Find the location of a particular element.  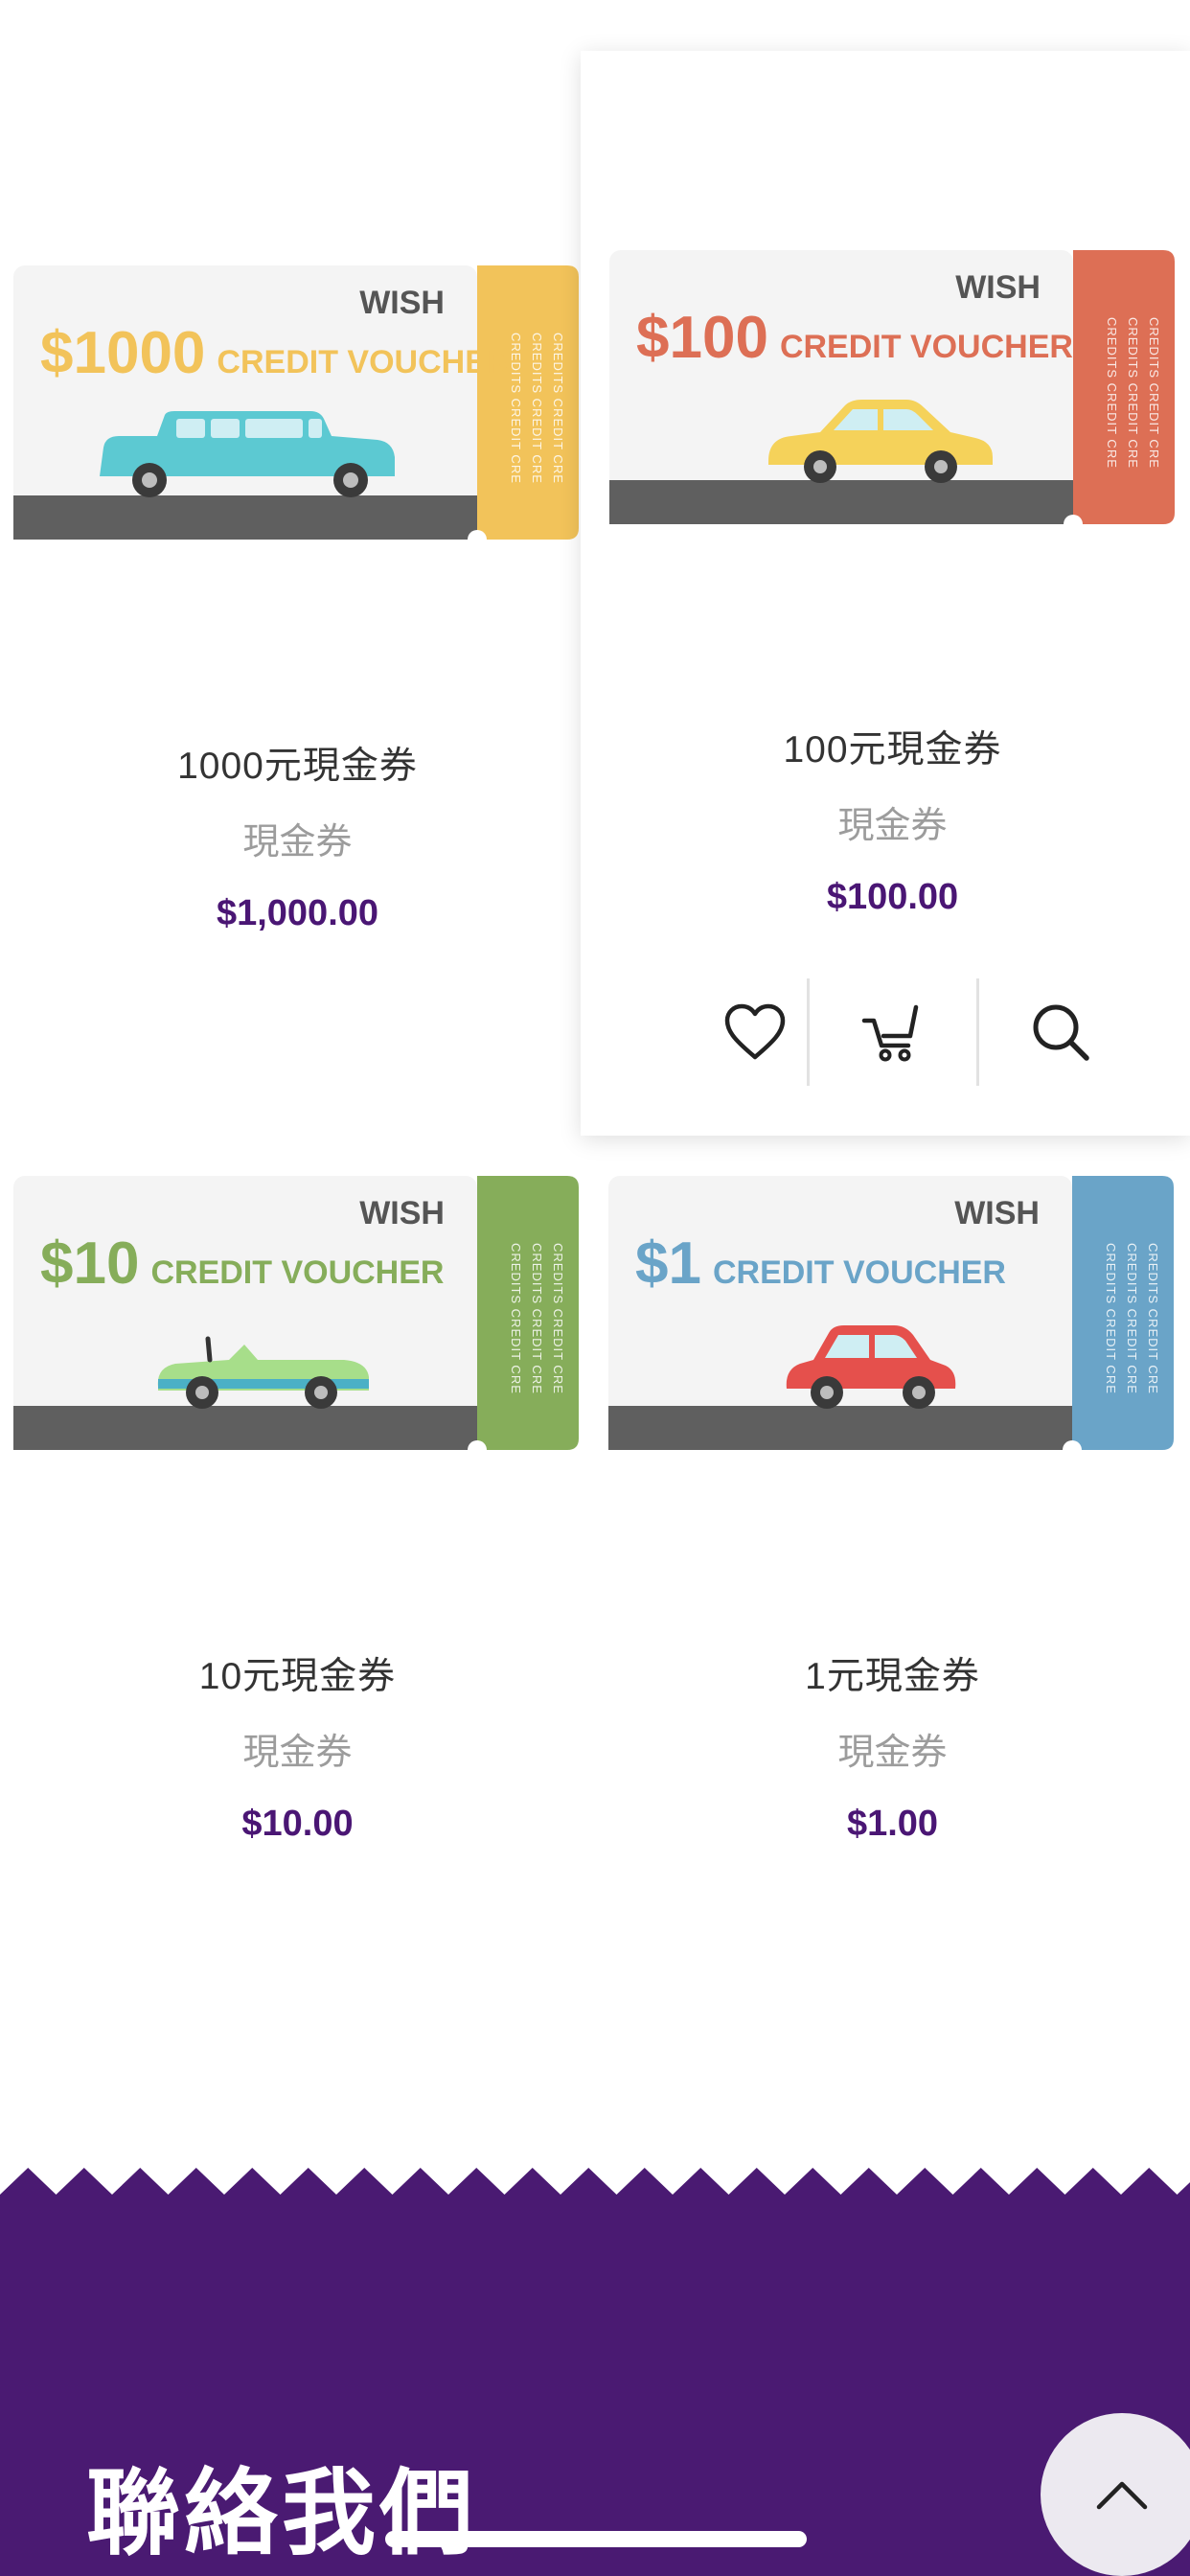

product-price: $10.00 is located at coordinates (297, 1824).